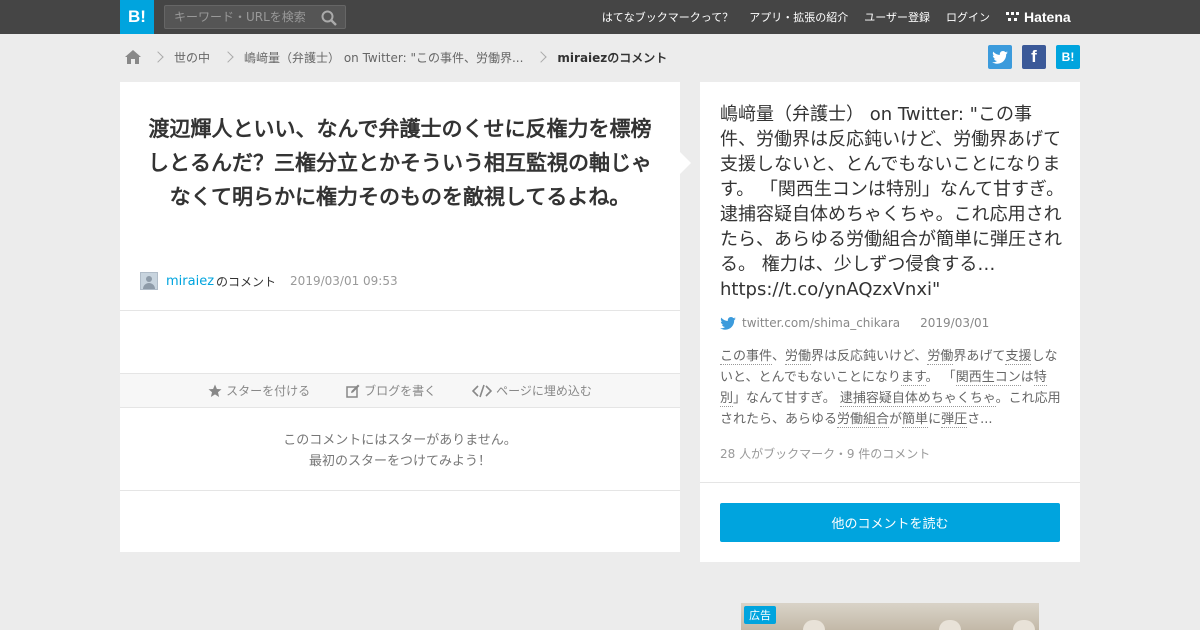  What do you see at coordinates (149, 281) in the screenshot?
I see `avatar` at bounding box center [149, 281].